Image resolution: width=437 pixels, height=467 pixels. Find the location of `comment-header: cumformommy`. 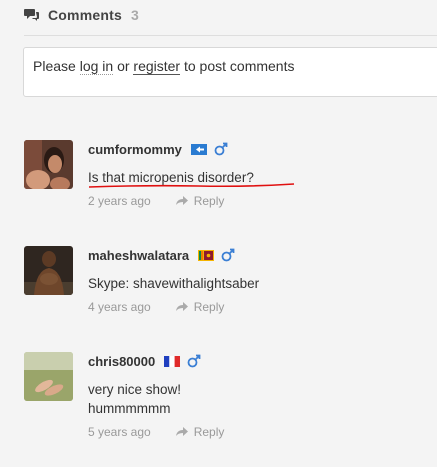

comment-header: cumformommy is located at coordinates (262, 149).